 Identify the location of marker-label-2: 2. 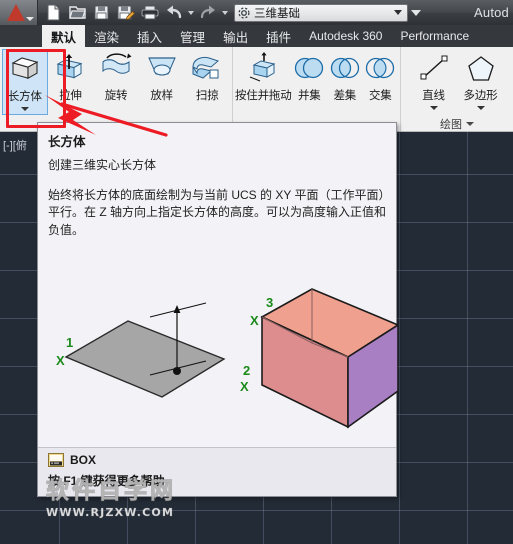
(246, 370).